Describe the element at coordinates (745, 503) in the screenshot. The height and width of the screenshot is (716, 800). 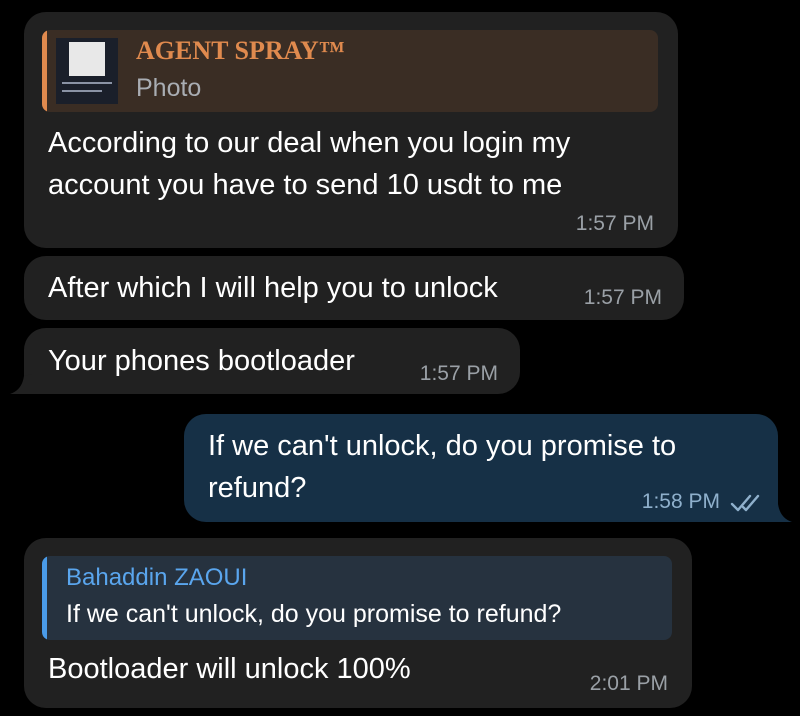
I see `double-check-icon` at that location.